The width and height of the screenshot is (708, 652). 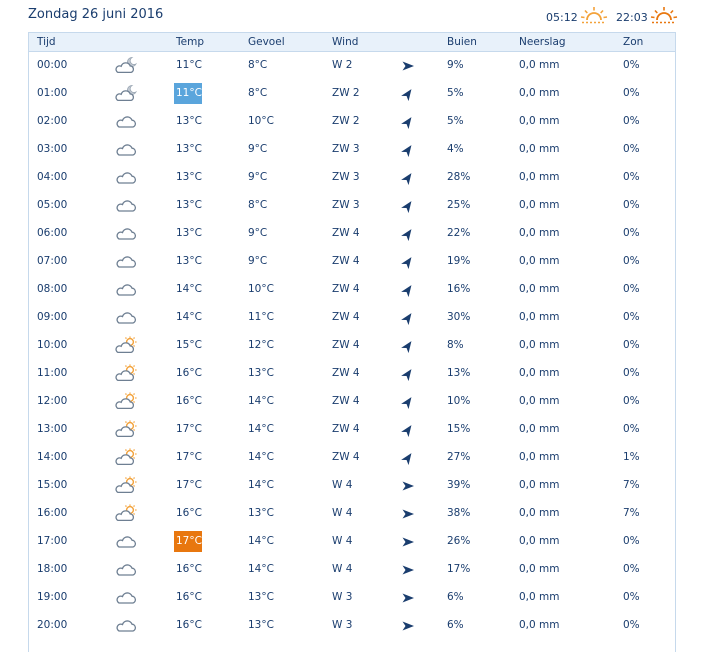 What do you see at coordinates (462, 42) in the screenshot?
I see `column-header-showers: Buien` at bounding box center [462, 42].